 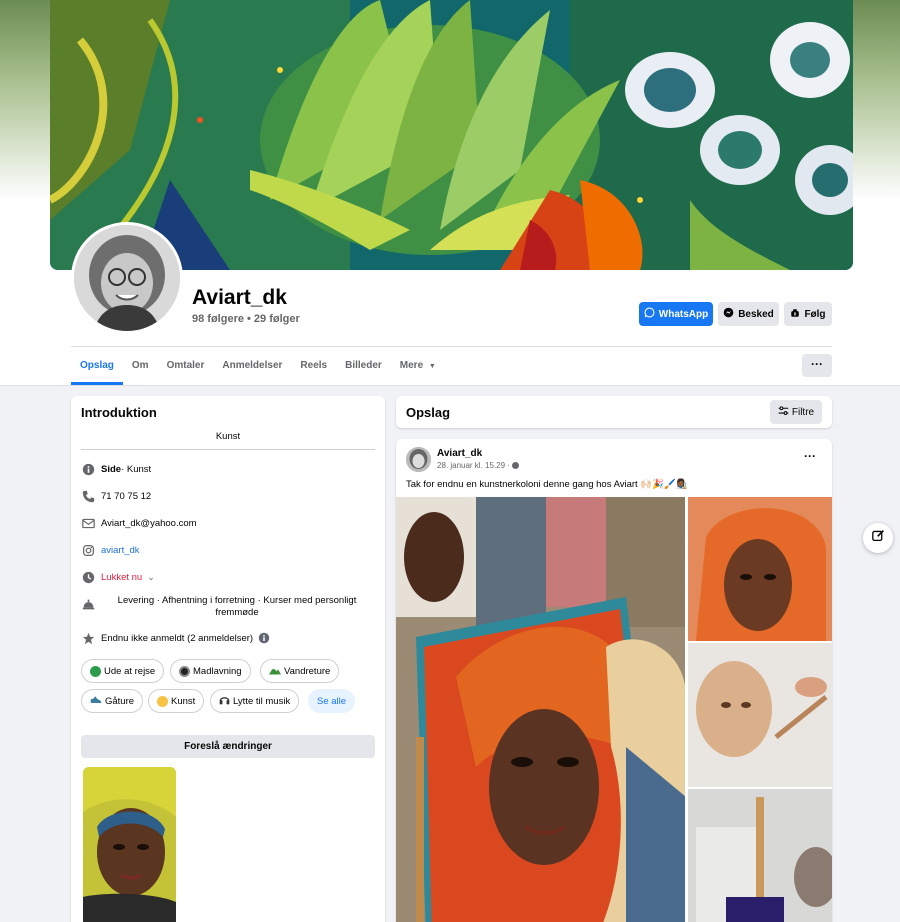 What do you see at coordinates (228, 436) in the screenshot?
I see `intro-bio: Kunst` at bounding box center [228, 436].